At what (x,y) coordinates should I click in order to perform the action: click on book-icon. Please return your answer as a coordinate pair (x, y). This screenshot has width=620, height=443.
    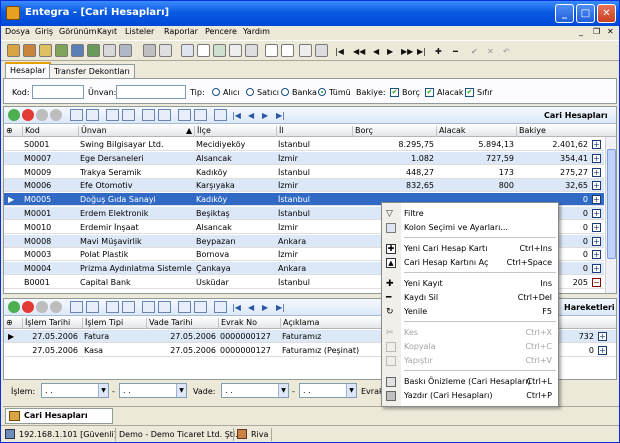
    Looking at the image, I should click on (93, 50).